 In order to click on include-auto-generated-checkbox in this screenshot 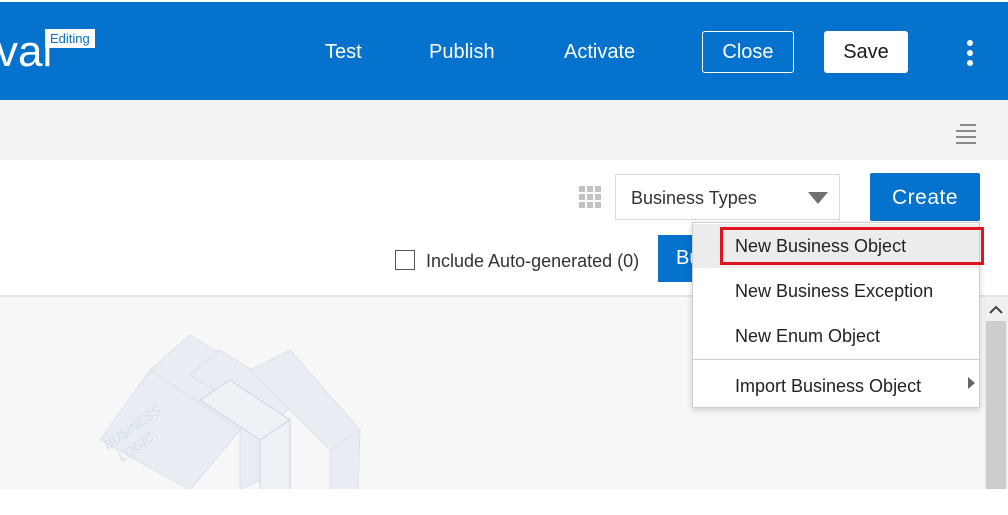, I will do `click(405, 260)`.